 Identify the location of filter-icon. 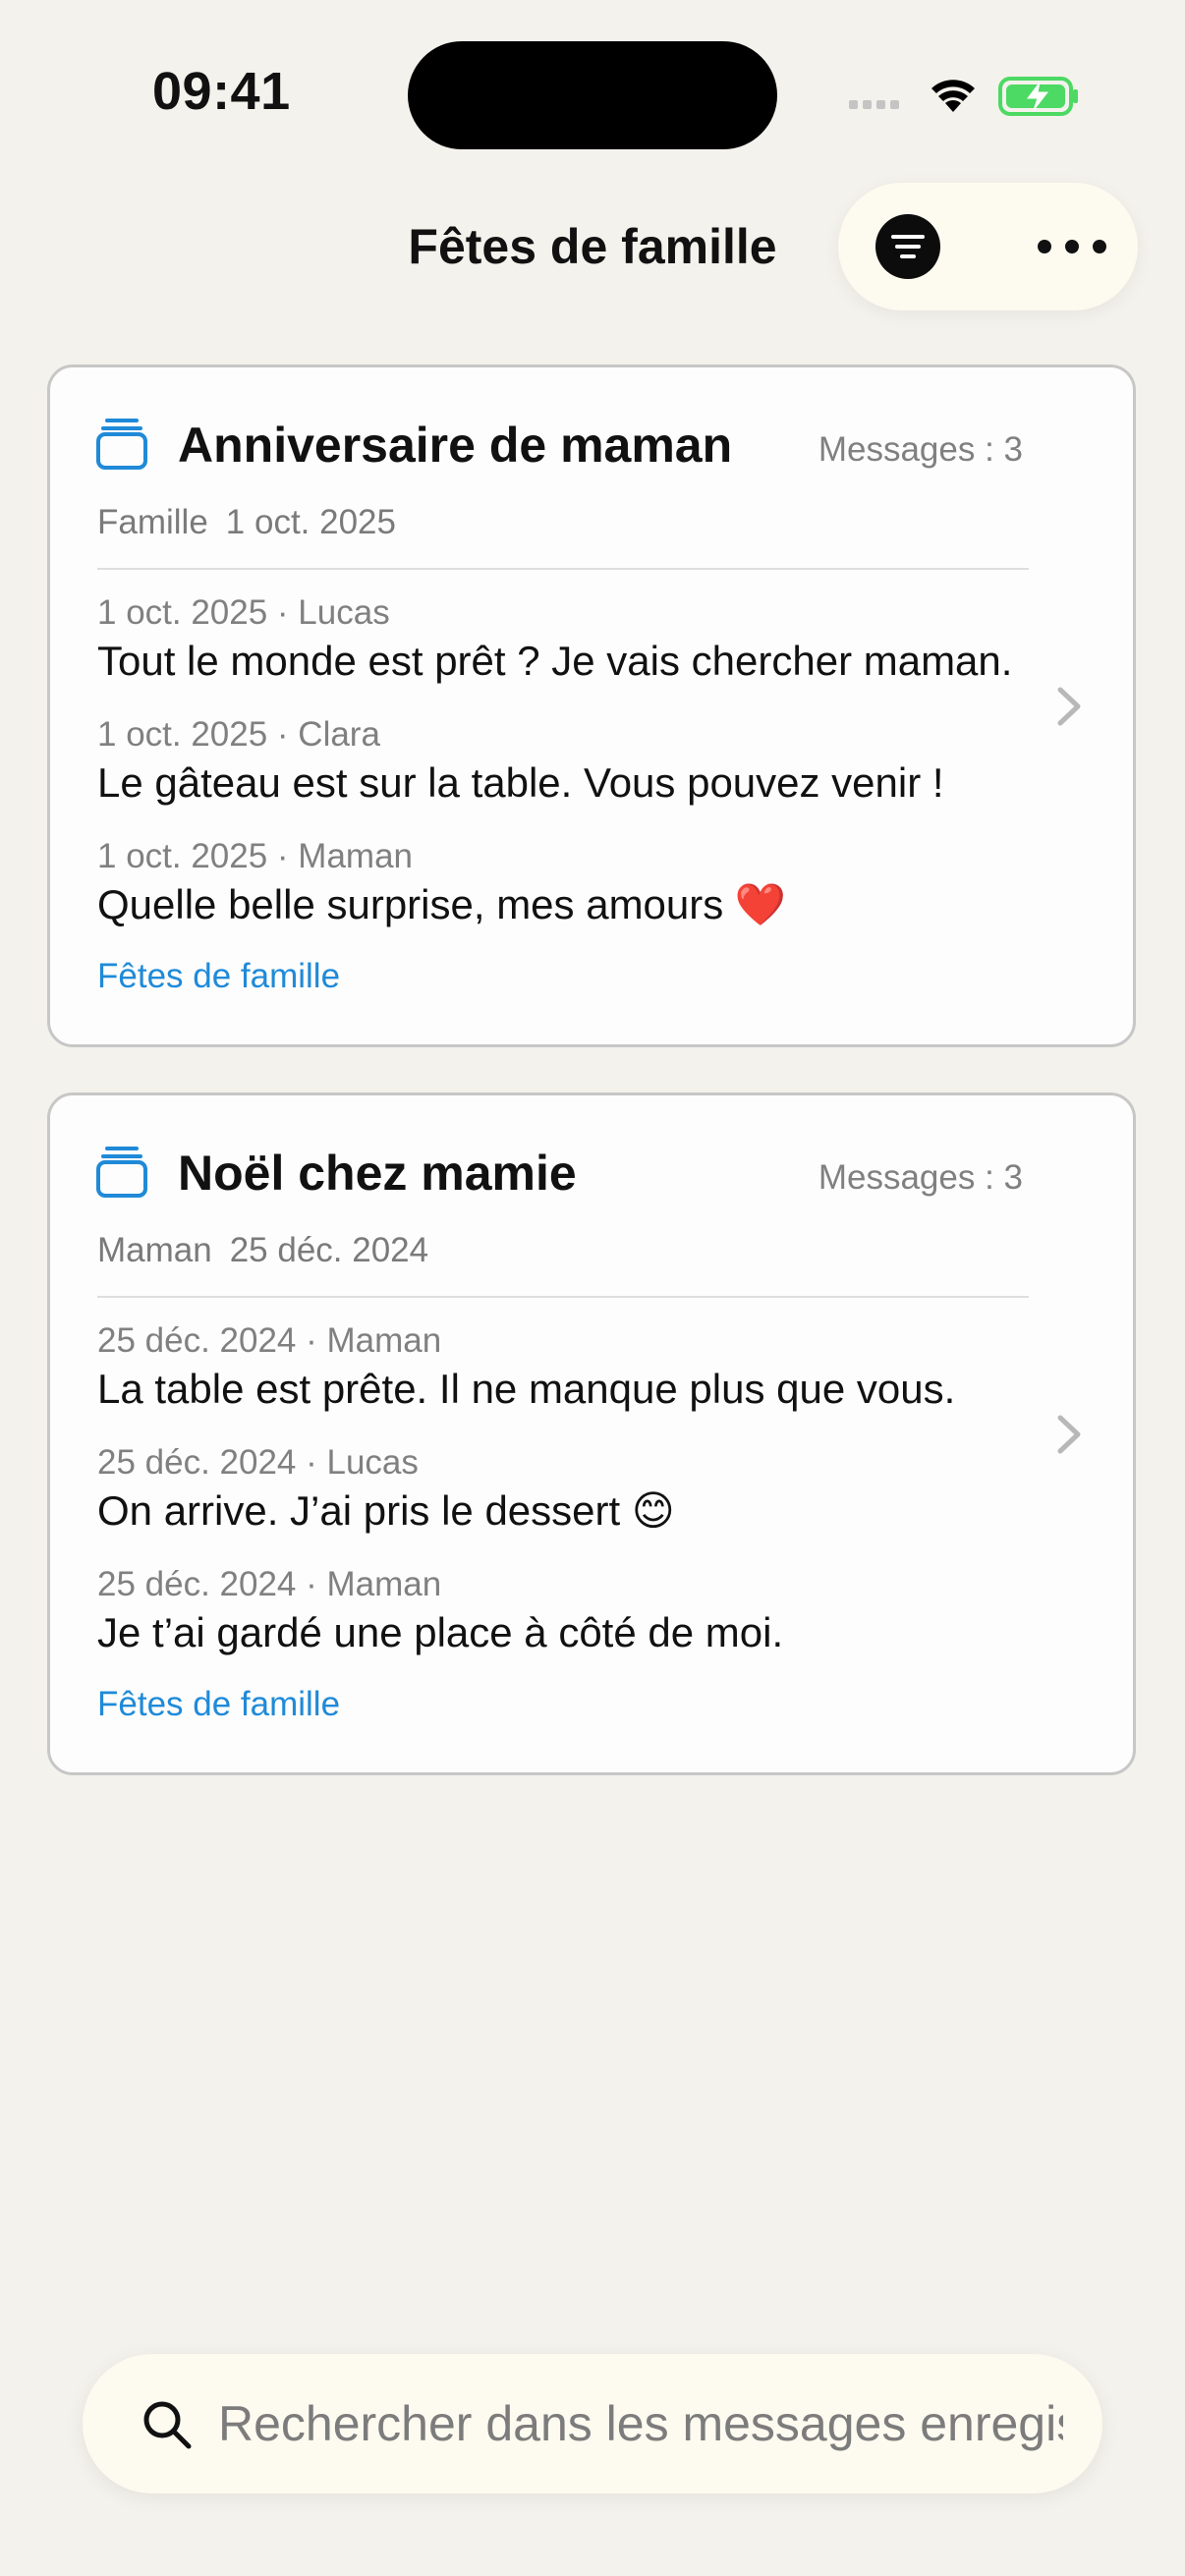
(908, 246).